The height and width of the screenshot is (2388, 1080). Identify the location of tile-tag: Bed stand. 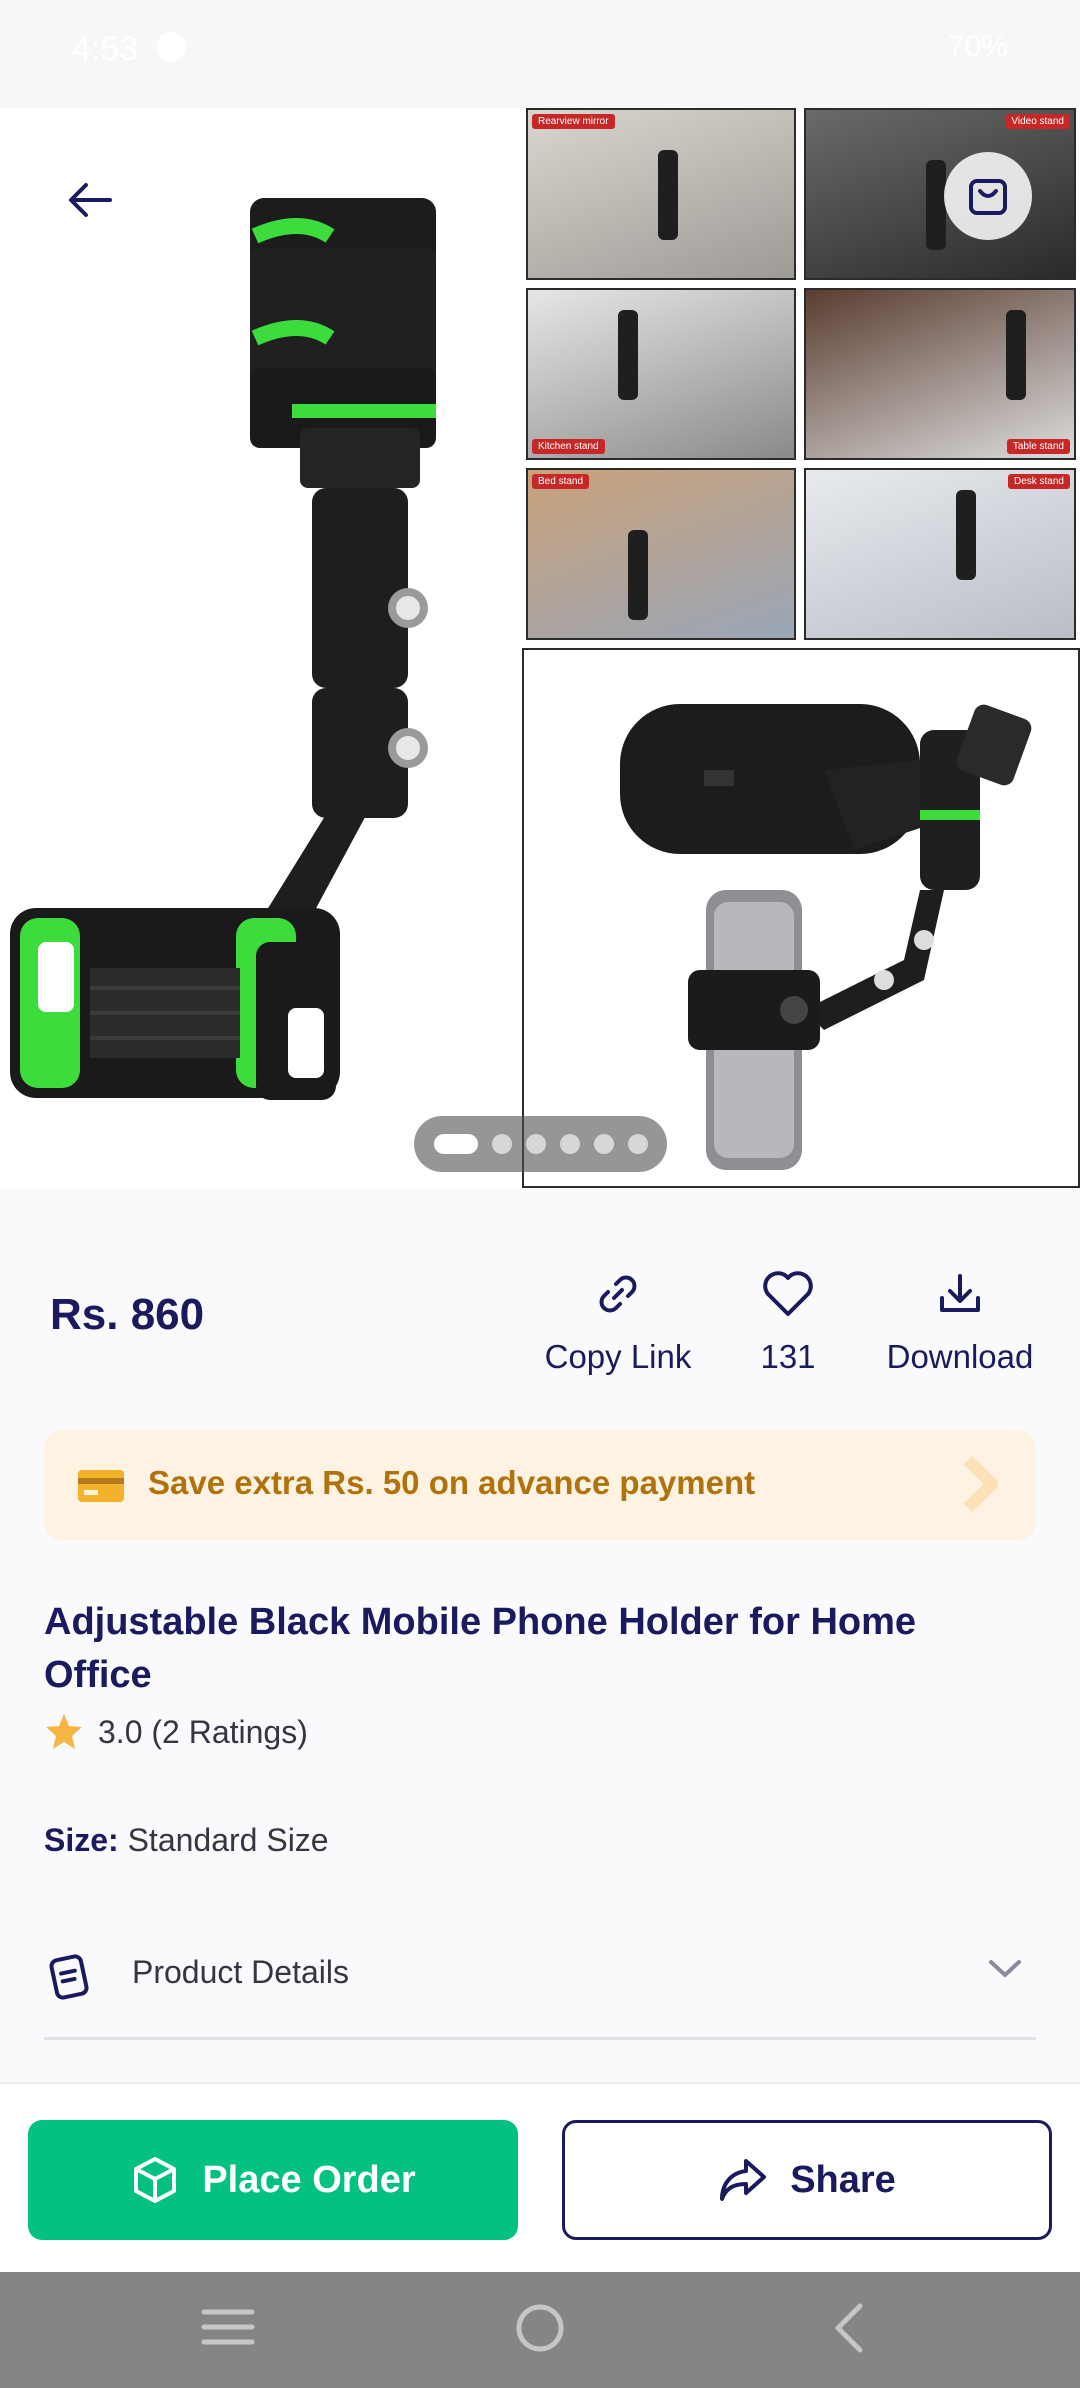
(561, 481).